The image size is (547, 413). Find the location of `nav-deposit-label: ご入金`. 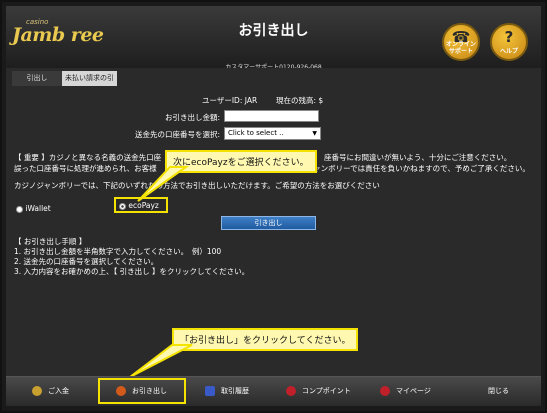

nav-deposit-label: ご入金 is located at coordinates (58, 391).